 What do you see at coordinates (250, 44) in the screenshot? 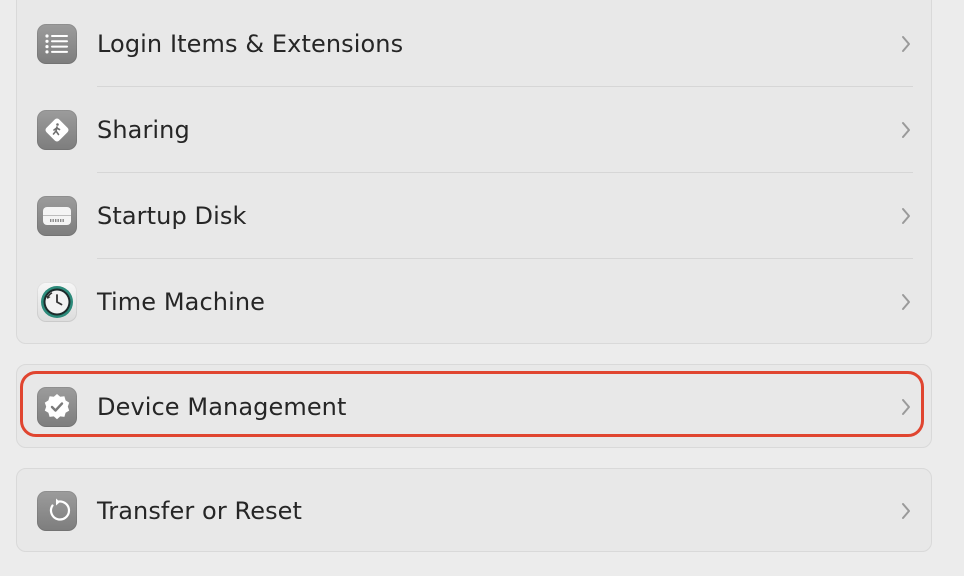
I see `settings-row-label: Login Items & Extensions` at bounding box center [250, 44].